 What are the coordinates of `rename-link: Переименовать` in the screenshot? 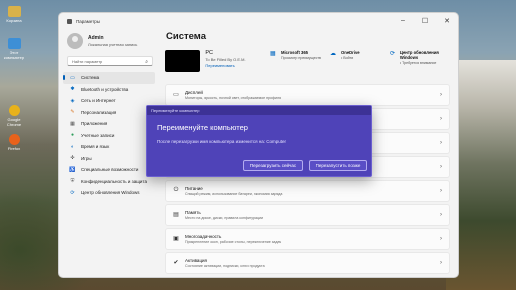 It's located at (237, 65).